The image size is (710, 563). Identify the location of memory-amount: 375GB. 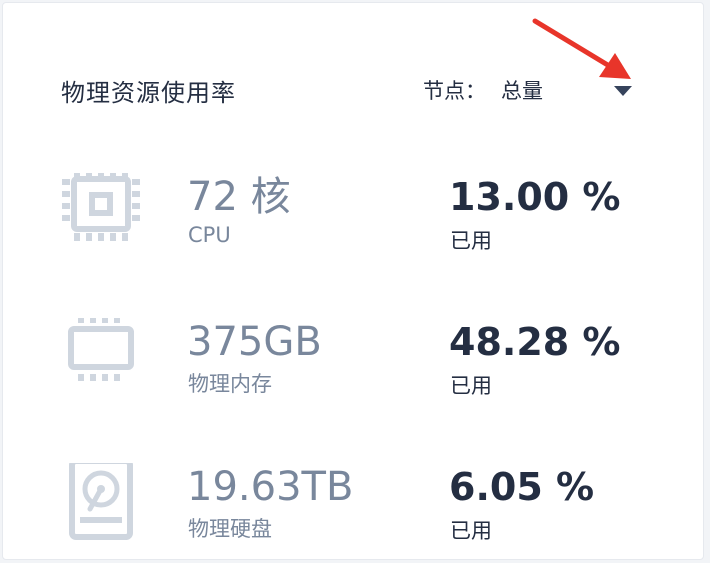
(254, 342).